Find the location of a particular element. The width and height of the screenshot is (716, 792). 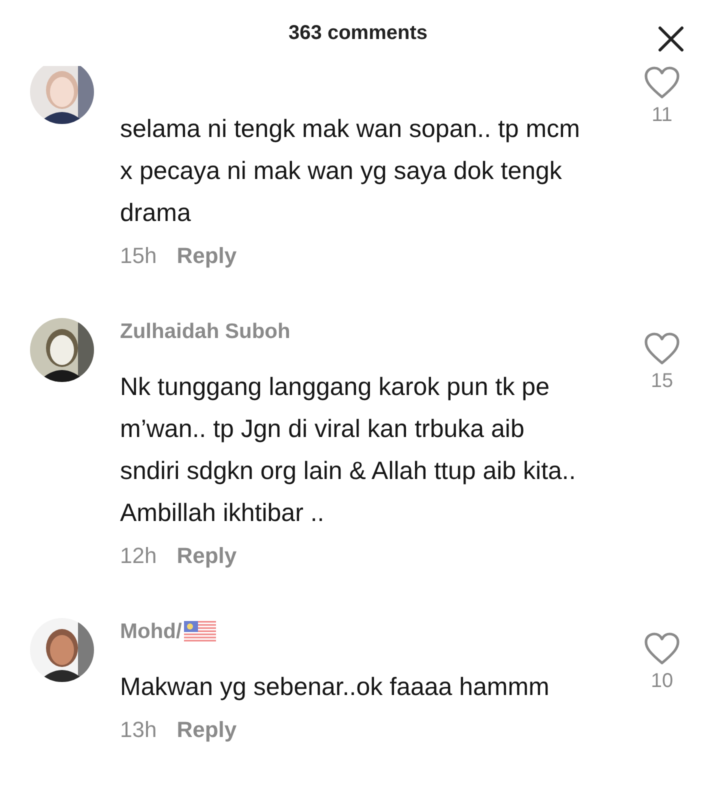

username: Zulhaidah Suboh is located at coordinates (205, 332).